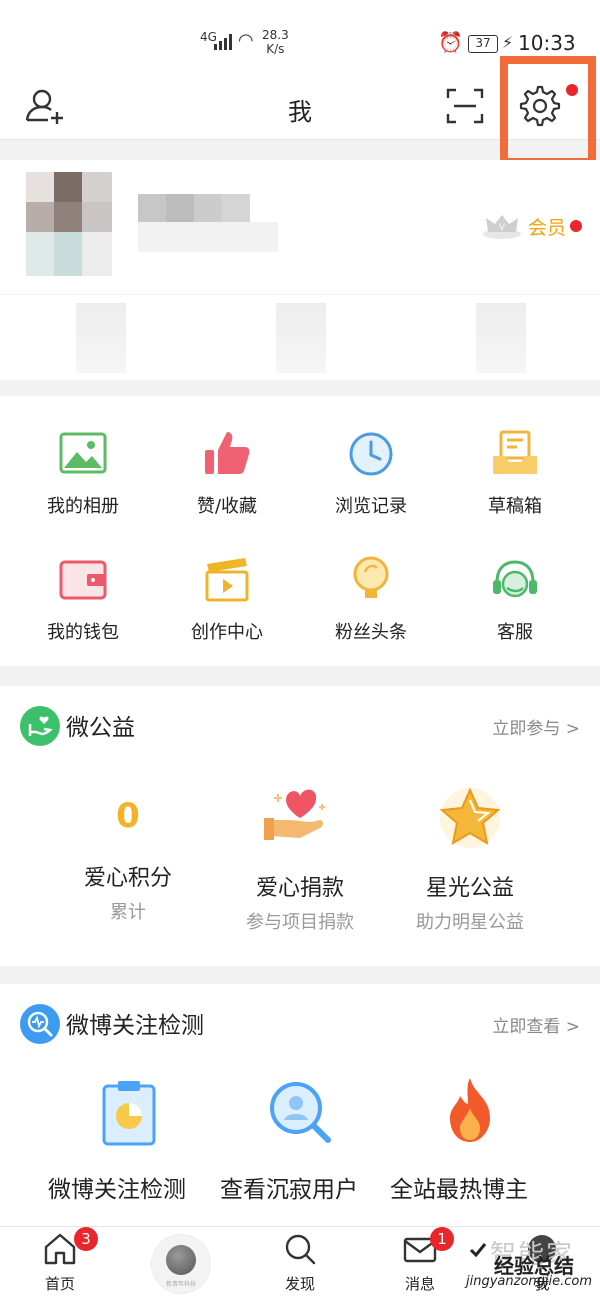  What do you see at coordinates (501, 338) in the screenshot?
I see `stat-posts` at bounding box center [501, 338].